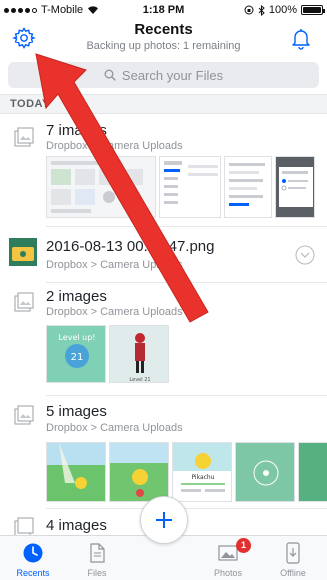  I want to click on pikachu-card-icon: Pikachu, so click(202, 467).